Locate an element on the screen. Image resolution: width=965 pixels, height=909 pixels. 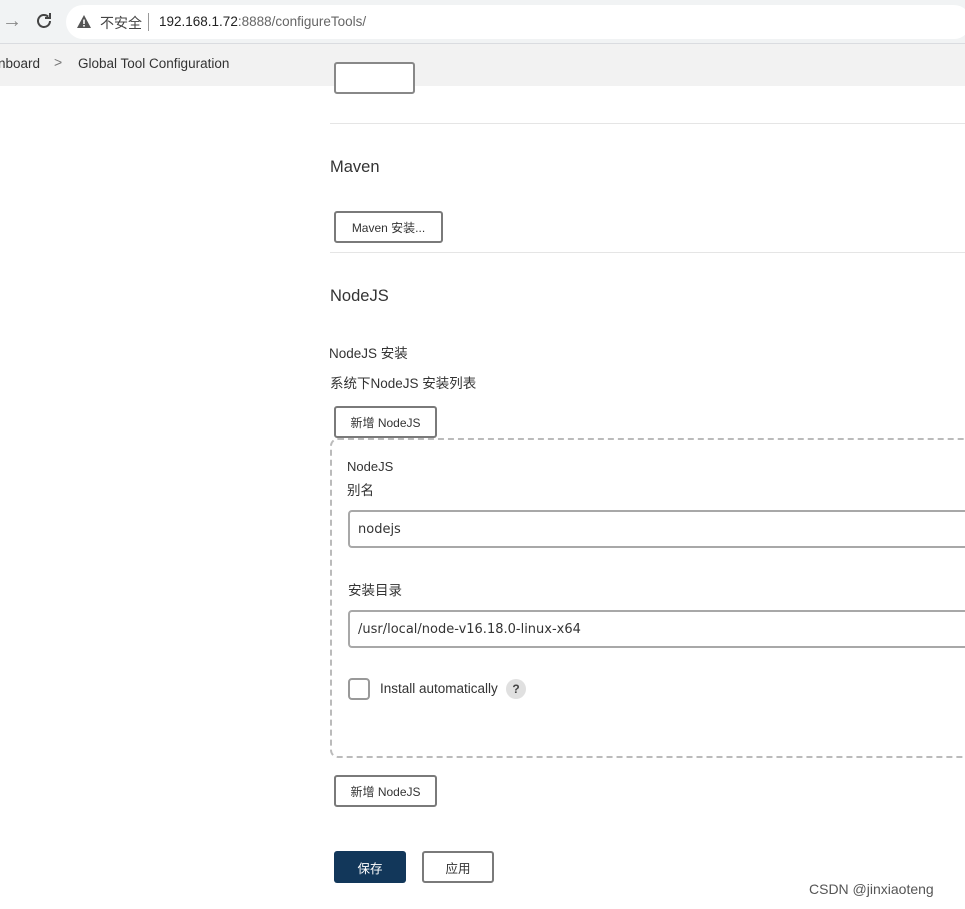
nodejs-section-title: NodeJS is located at coordinates (359, 296).